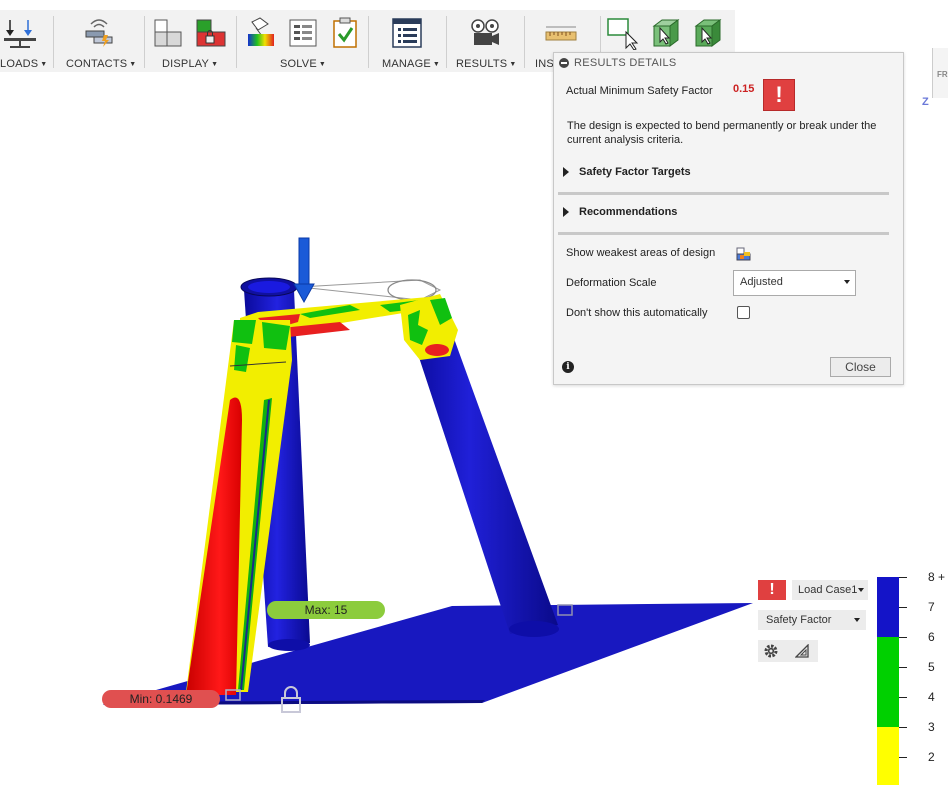  Describe the element at coordinates (101, 64) in the screenshot. I see `contacts-menu-label: CONTACTS ▼` at that location.